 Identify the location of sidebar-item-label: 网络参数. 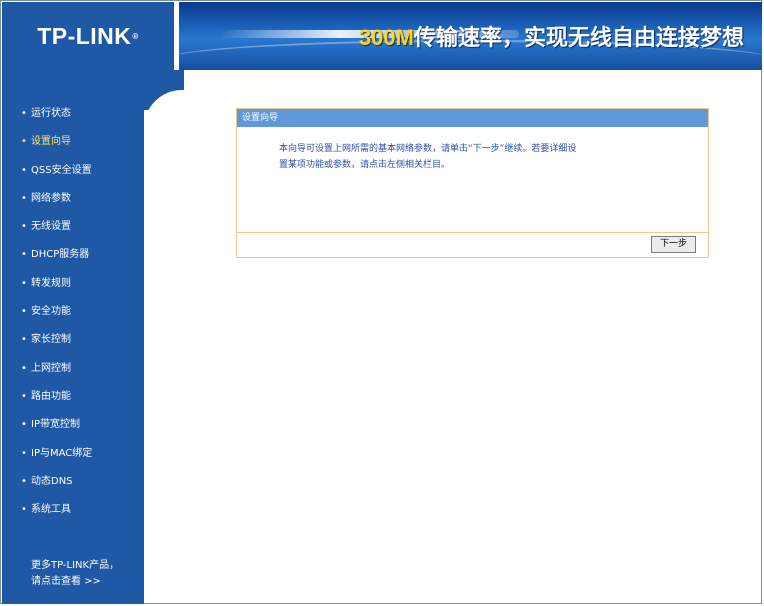
(51, 198).